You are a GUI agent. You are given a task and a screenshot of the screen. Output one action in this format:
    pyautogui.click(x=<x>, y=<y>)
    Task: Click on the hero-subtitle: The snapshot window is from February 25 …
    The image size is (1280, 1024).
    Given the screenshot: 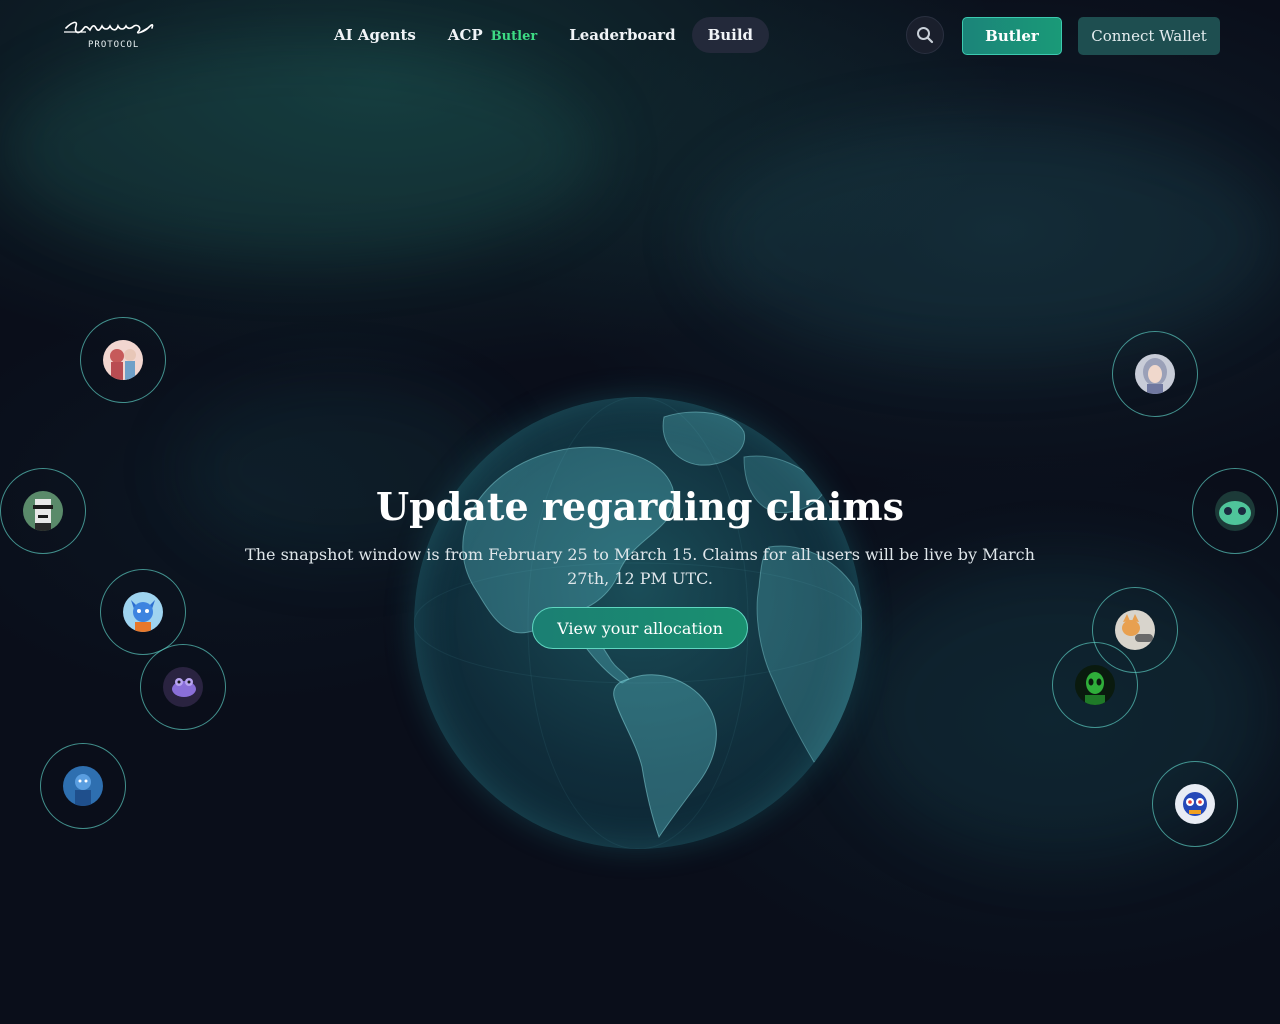 What is the action you would take?
    pyautogui.click(x=640, y=566)
    